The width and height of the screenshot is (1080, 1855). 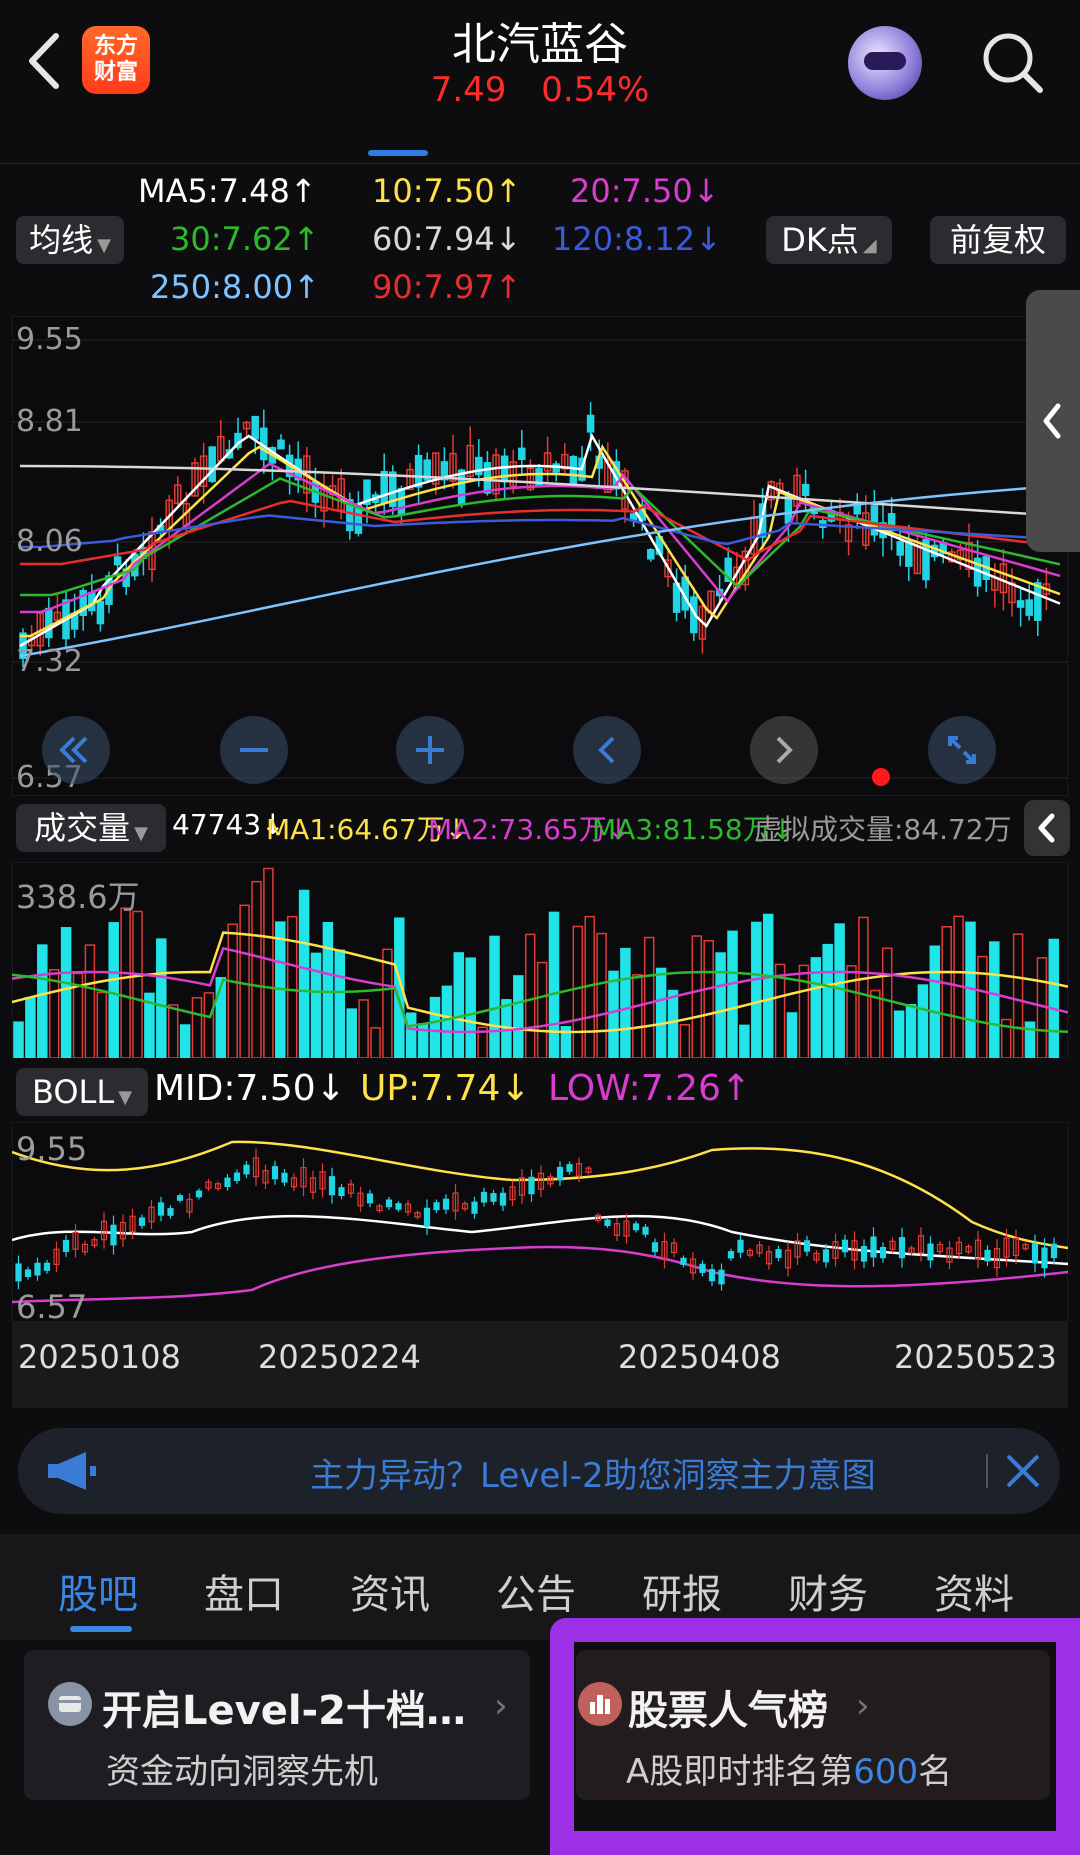 What do you see at coordinates (536, 1591) in the screenshot?
I see `tab-announcements: 公告` at bounding box center [536, 1591].